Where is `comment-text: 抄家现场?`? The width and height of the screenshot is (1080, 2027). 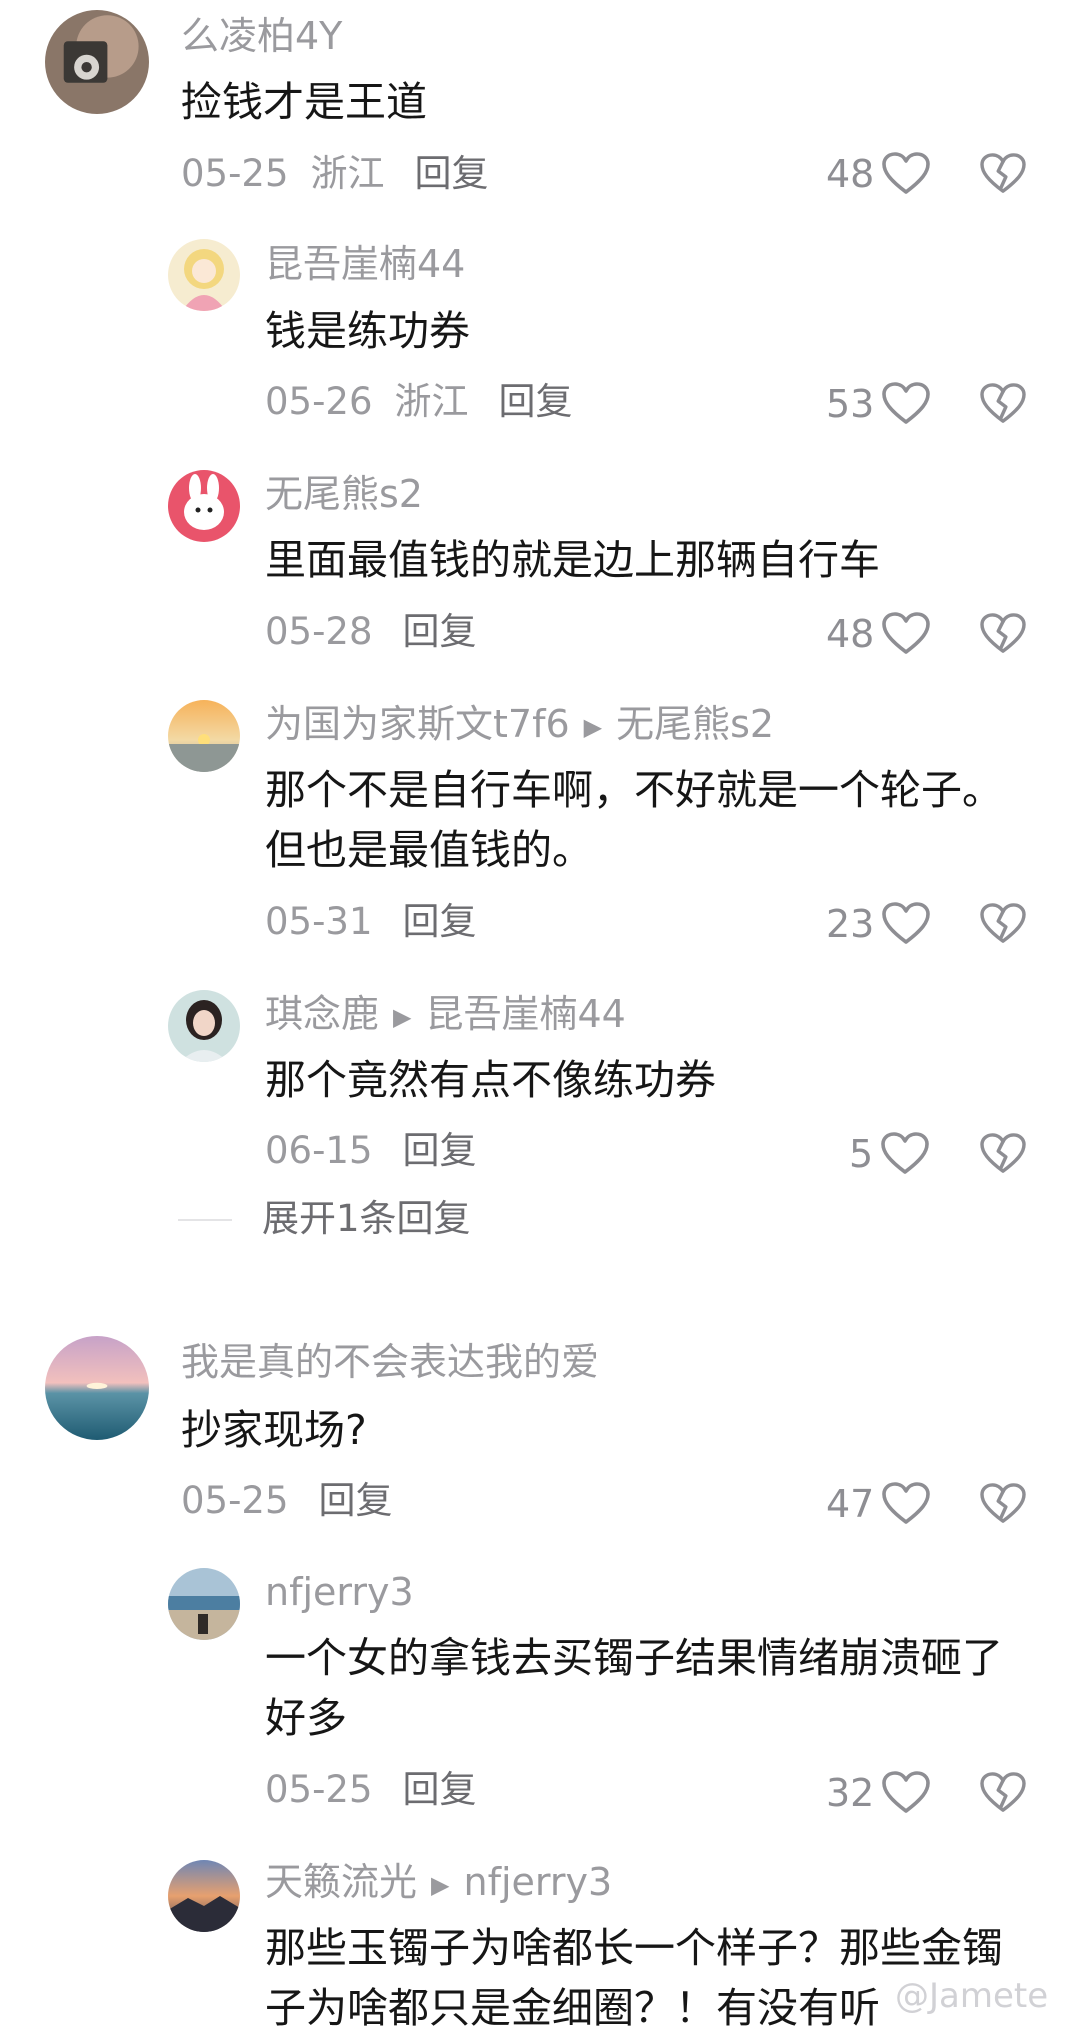
comment-text: 抄家现场? is located at coordinates (274, 1430).